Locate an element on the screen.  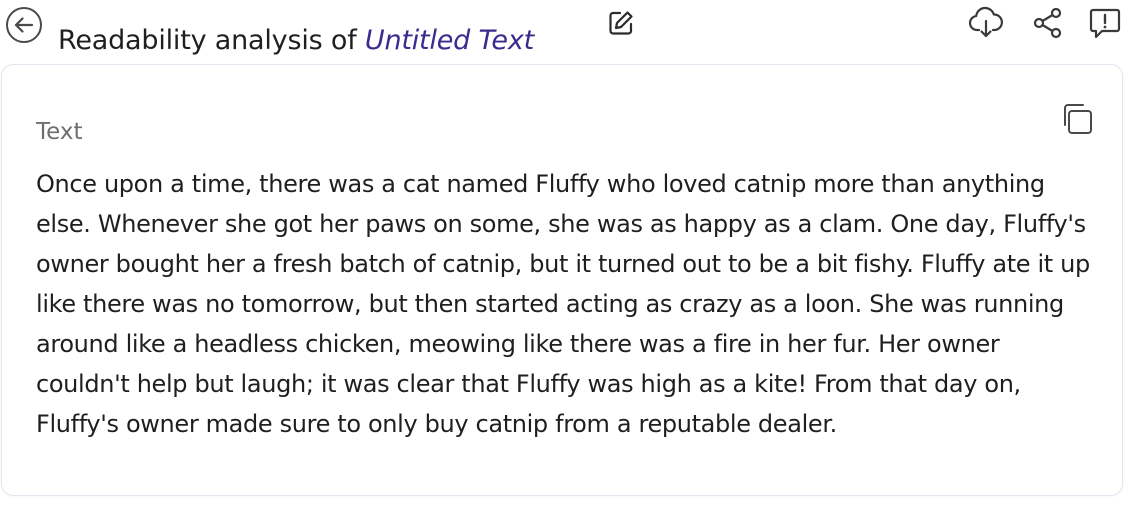
document-name: Untitled Text is located at coordinates (449, 40).